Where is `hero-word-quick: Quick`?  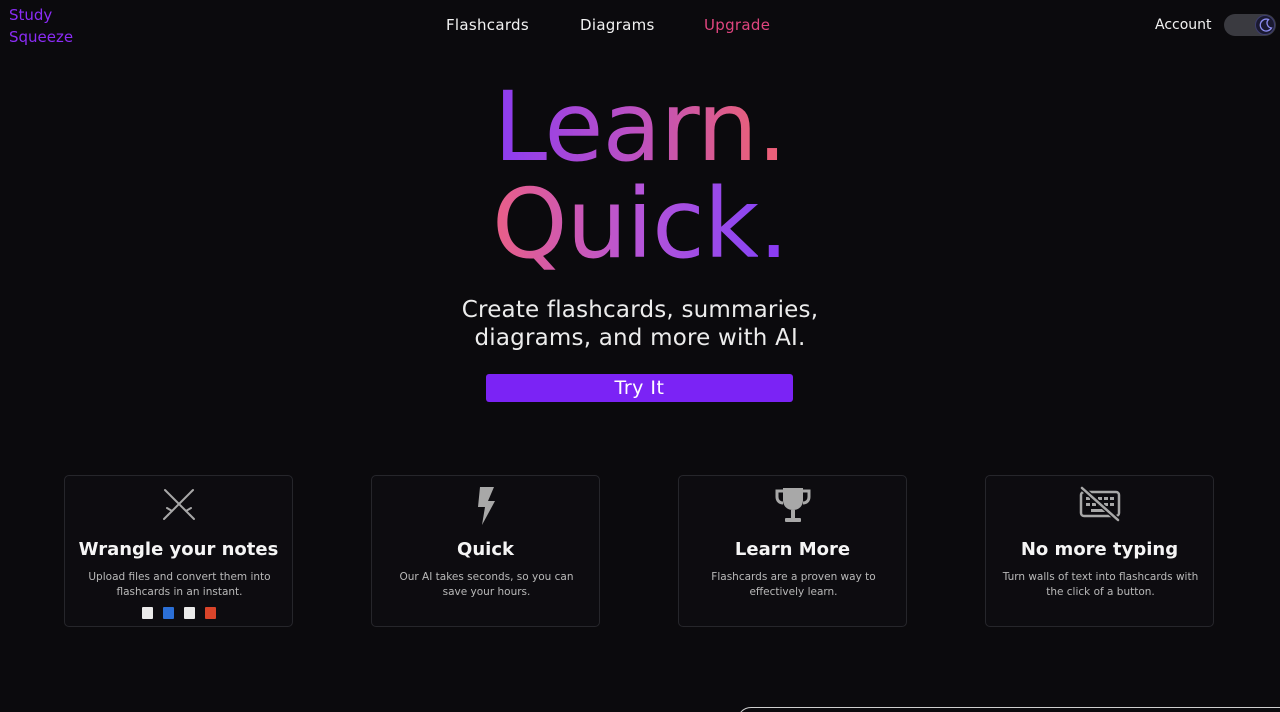
hero-word-quick: Quick is located at coordinates (625, 224).